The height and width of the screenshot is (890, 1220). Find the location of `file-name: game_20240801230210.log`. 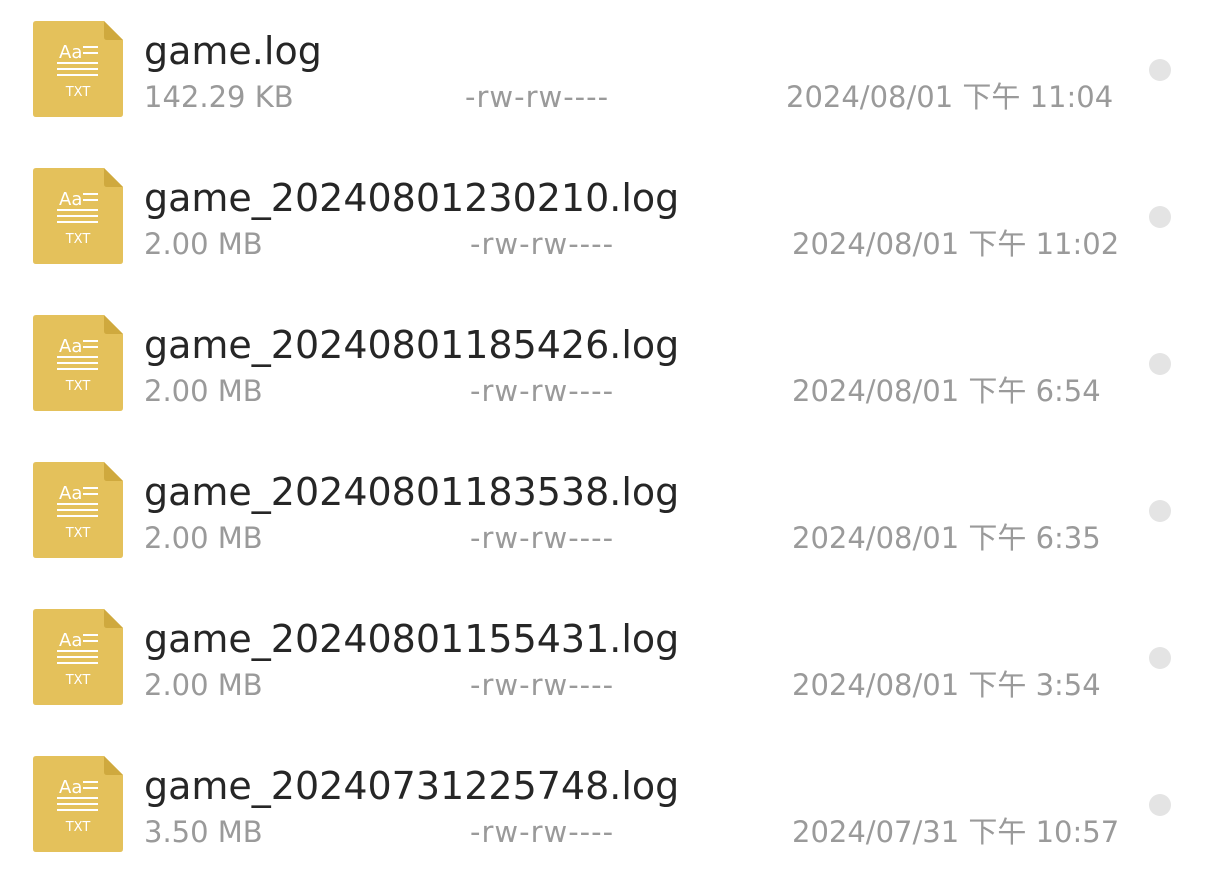

file-name: game_20240801230210.log is located at coordinates (411, 198).